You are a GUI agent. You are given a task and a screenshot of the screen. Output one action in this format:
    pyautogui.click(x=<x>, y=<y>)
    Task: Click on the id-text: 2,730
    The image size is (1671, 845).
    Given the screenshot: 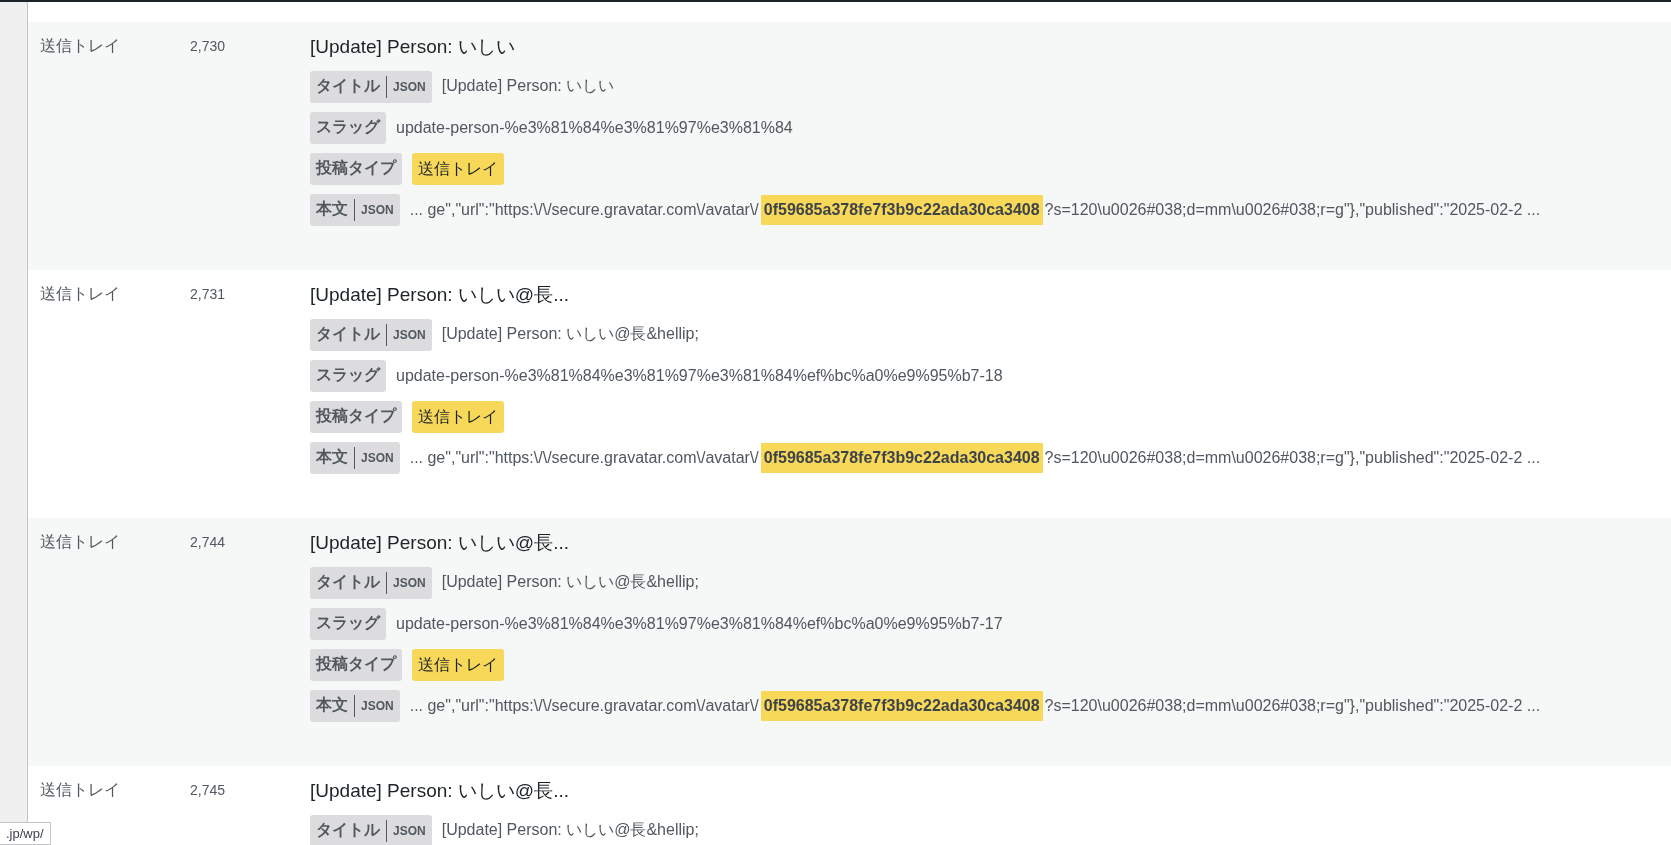 What is the action you would take?
    pyautogui.click(x=208, y=46)
    